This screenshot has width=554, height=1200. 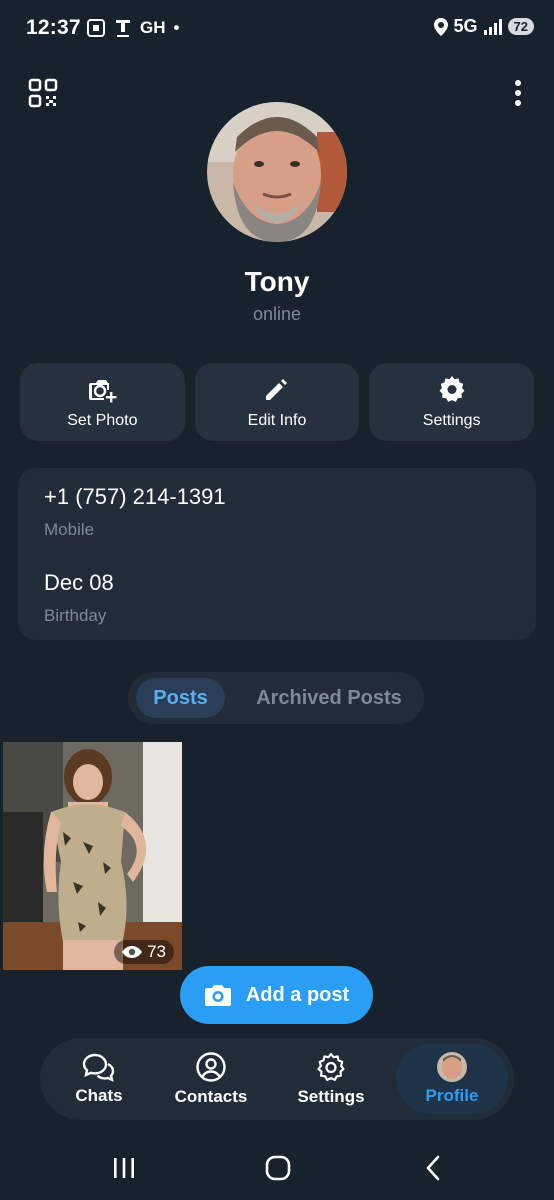 What do you see at coordinates (123, 28) in the screenshot?
I see `t-play-icon` at bounding box center [123, 28].